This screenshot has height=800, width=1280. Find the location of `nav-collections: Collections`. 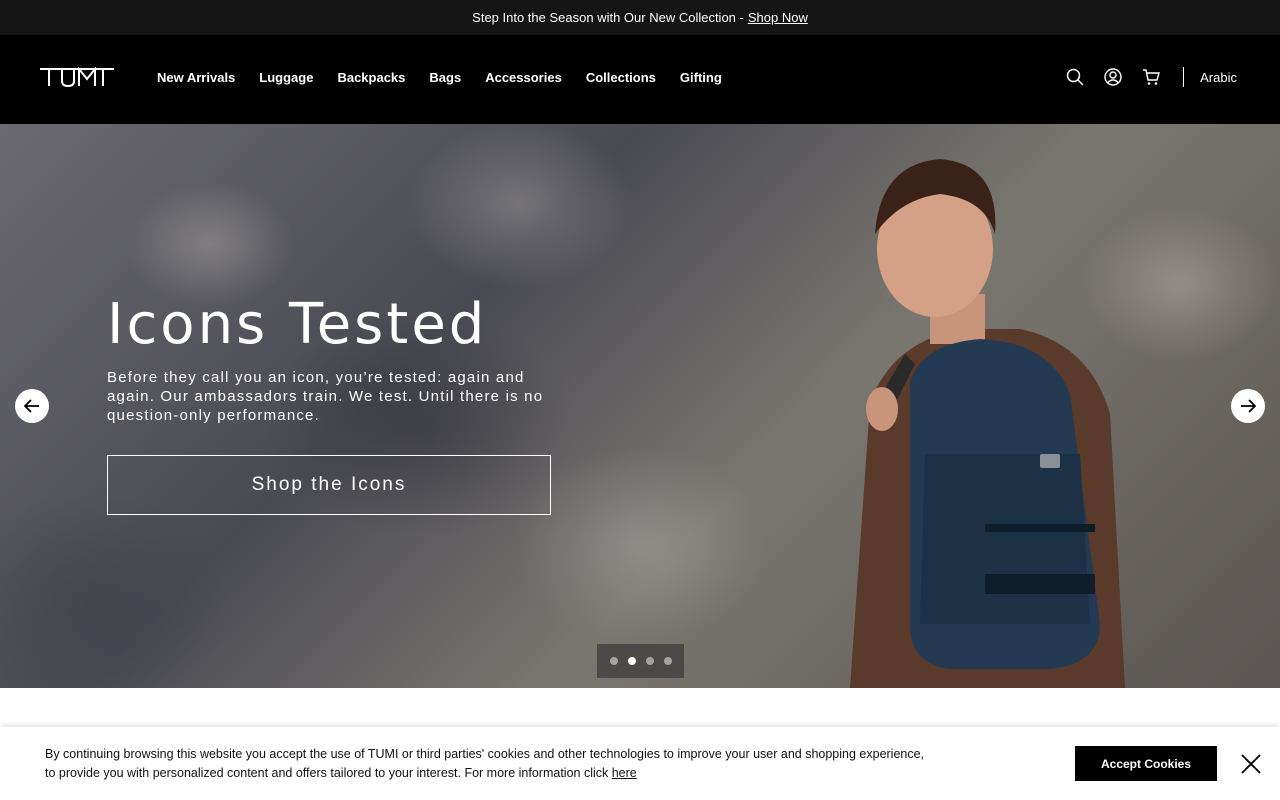

nav-collections: Collections is located at coordinates (621, 77).